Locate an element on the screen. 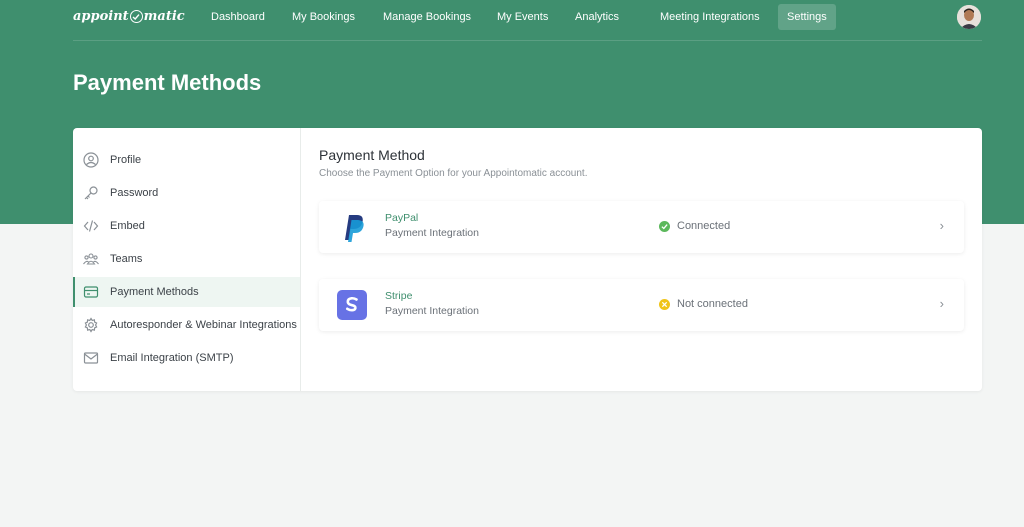  sidebar-item-label: Email Integration (SMTP) is located at coordinates (172, 358).